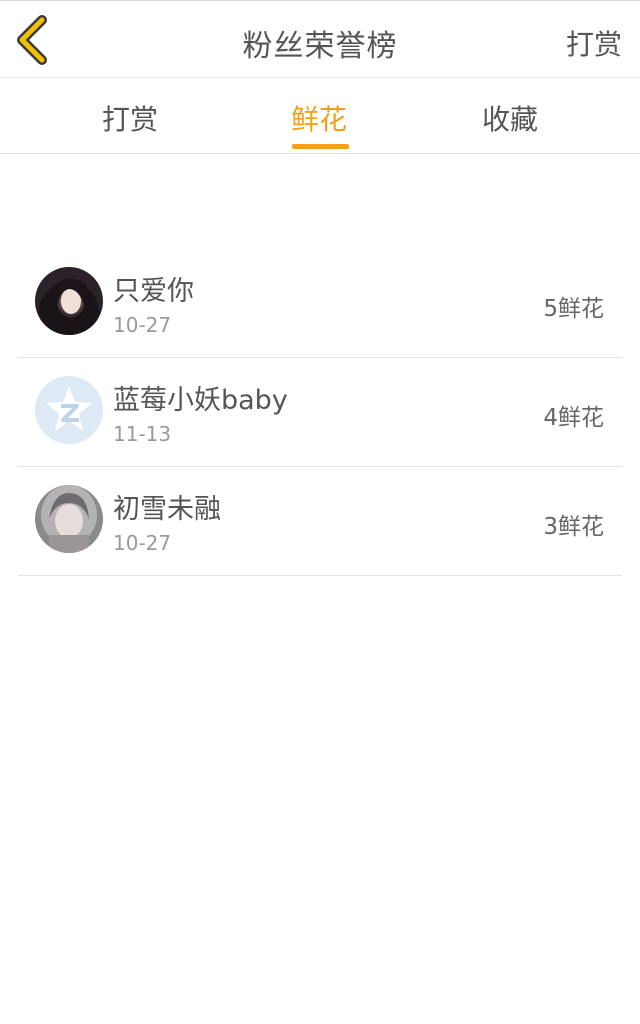 The height and width of the screenshot is (1024, 640). I want to click on fan-name: 只爱你, so click(153, 291).